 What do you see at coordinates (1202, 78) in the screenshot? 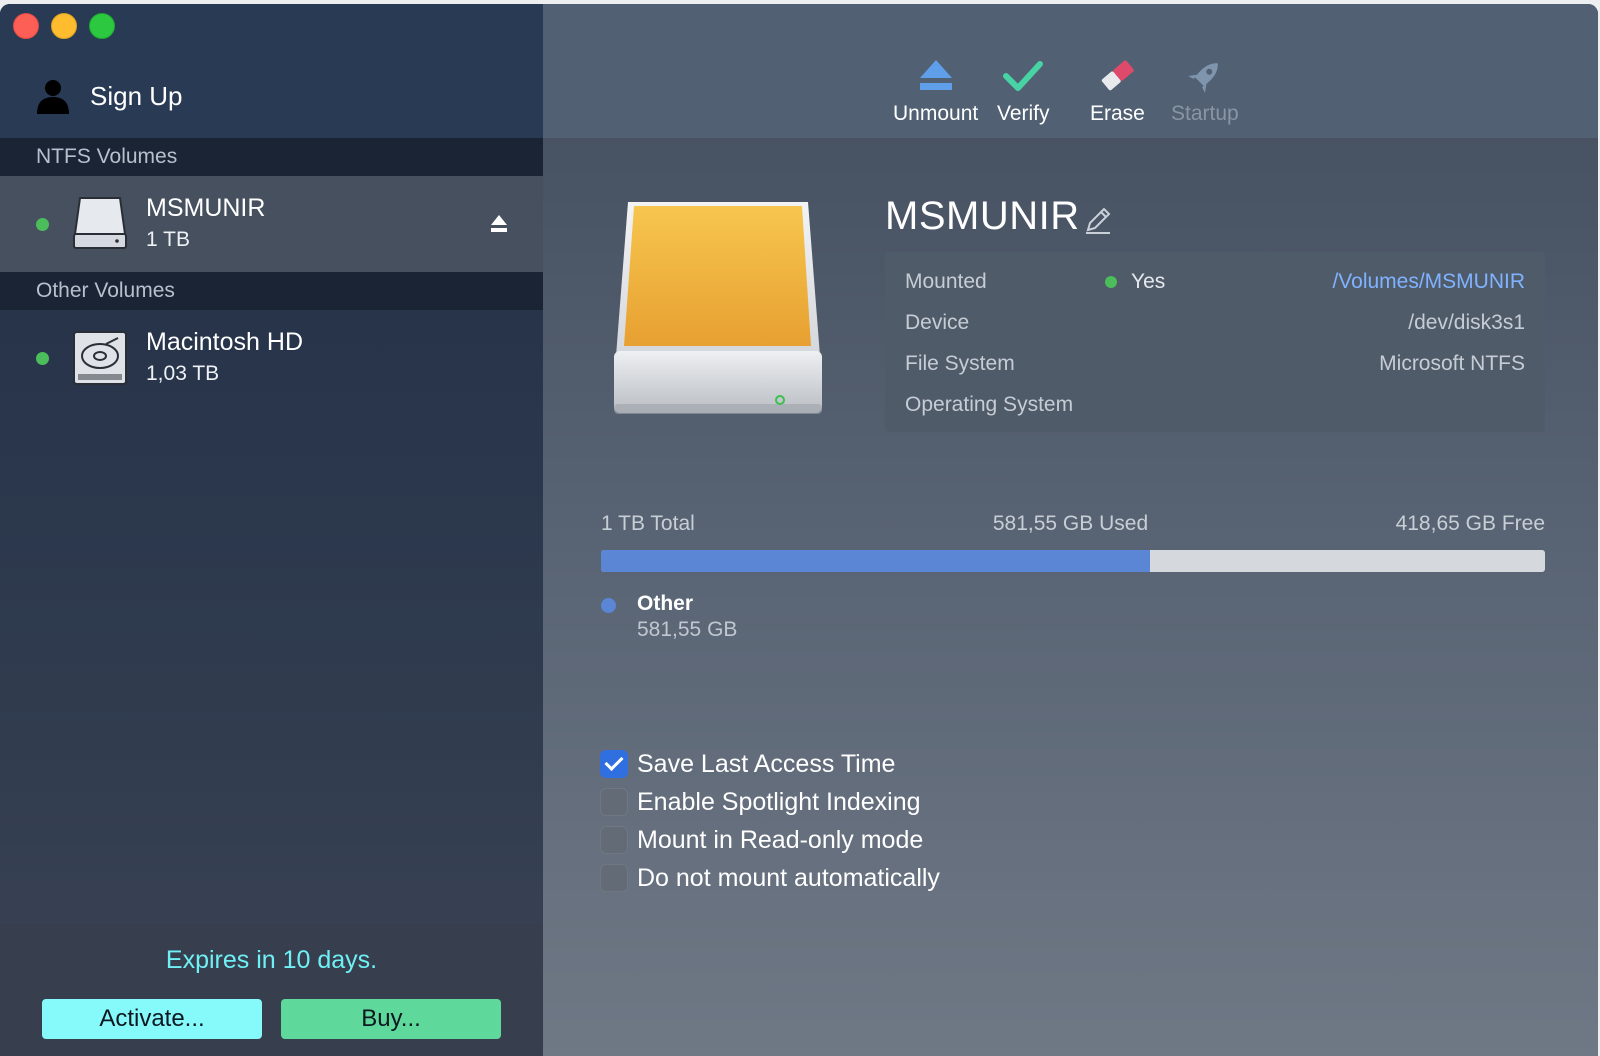
I see `rocket-icon` at bounding box center [1202, 78].